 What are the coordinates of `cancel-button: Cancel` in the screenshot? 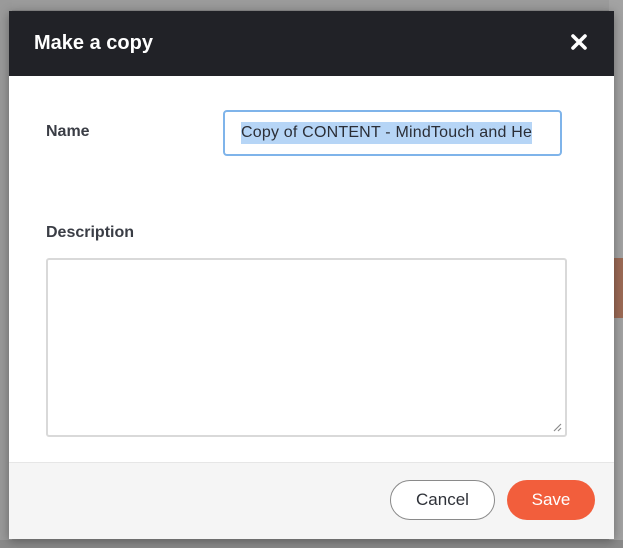 It's located at (442, 500).